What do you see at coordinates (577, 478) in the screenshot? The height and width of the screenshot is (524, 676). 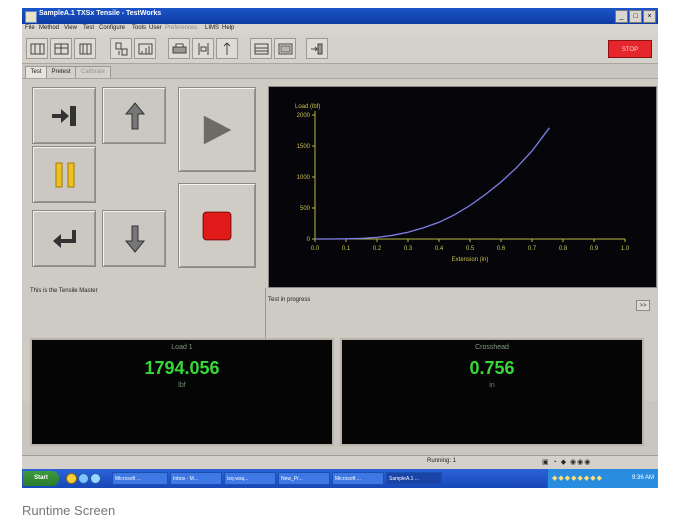 I see `tray-icons: ◆◆◆◆◆◆◆◆` at bounding box center [577, 478].